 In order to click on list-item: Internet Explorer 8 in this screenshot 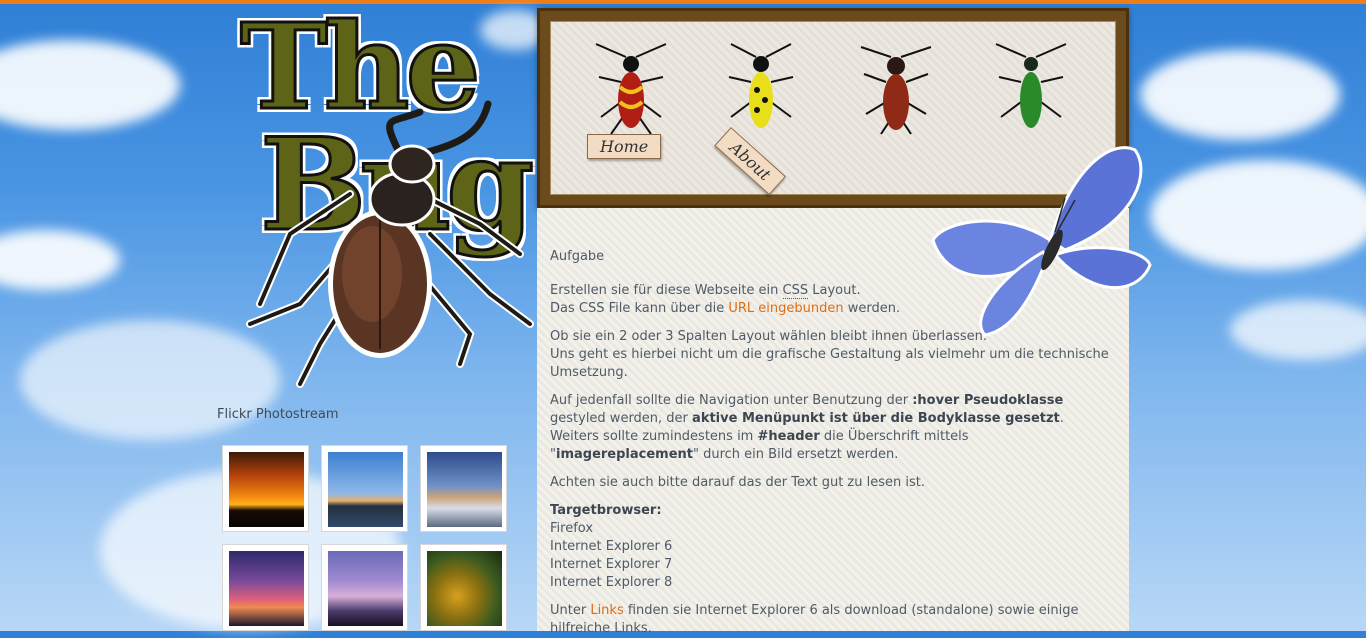, I will do `click(611, 582)`.